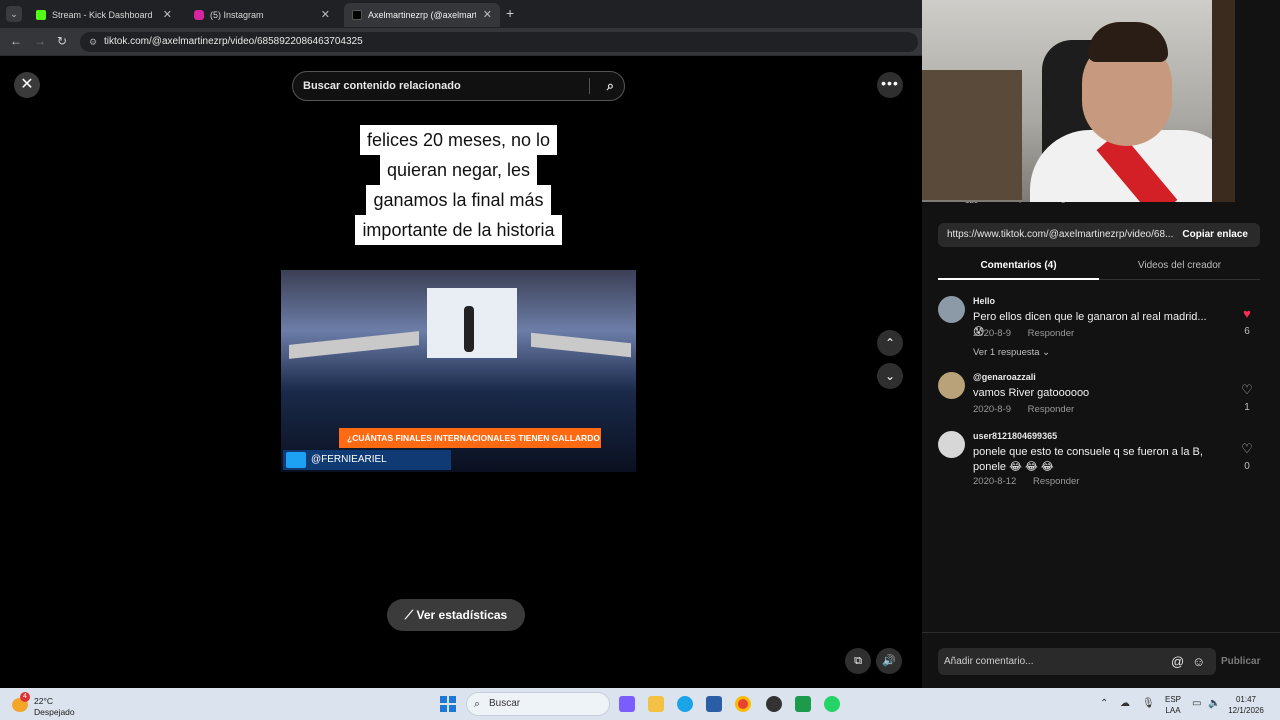  Describe the element at coordinates (714, 704) in the screenshot. I see `store-icon` at that location.